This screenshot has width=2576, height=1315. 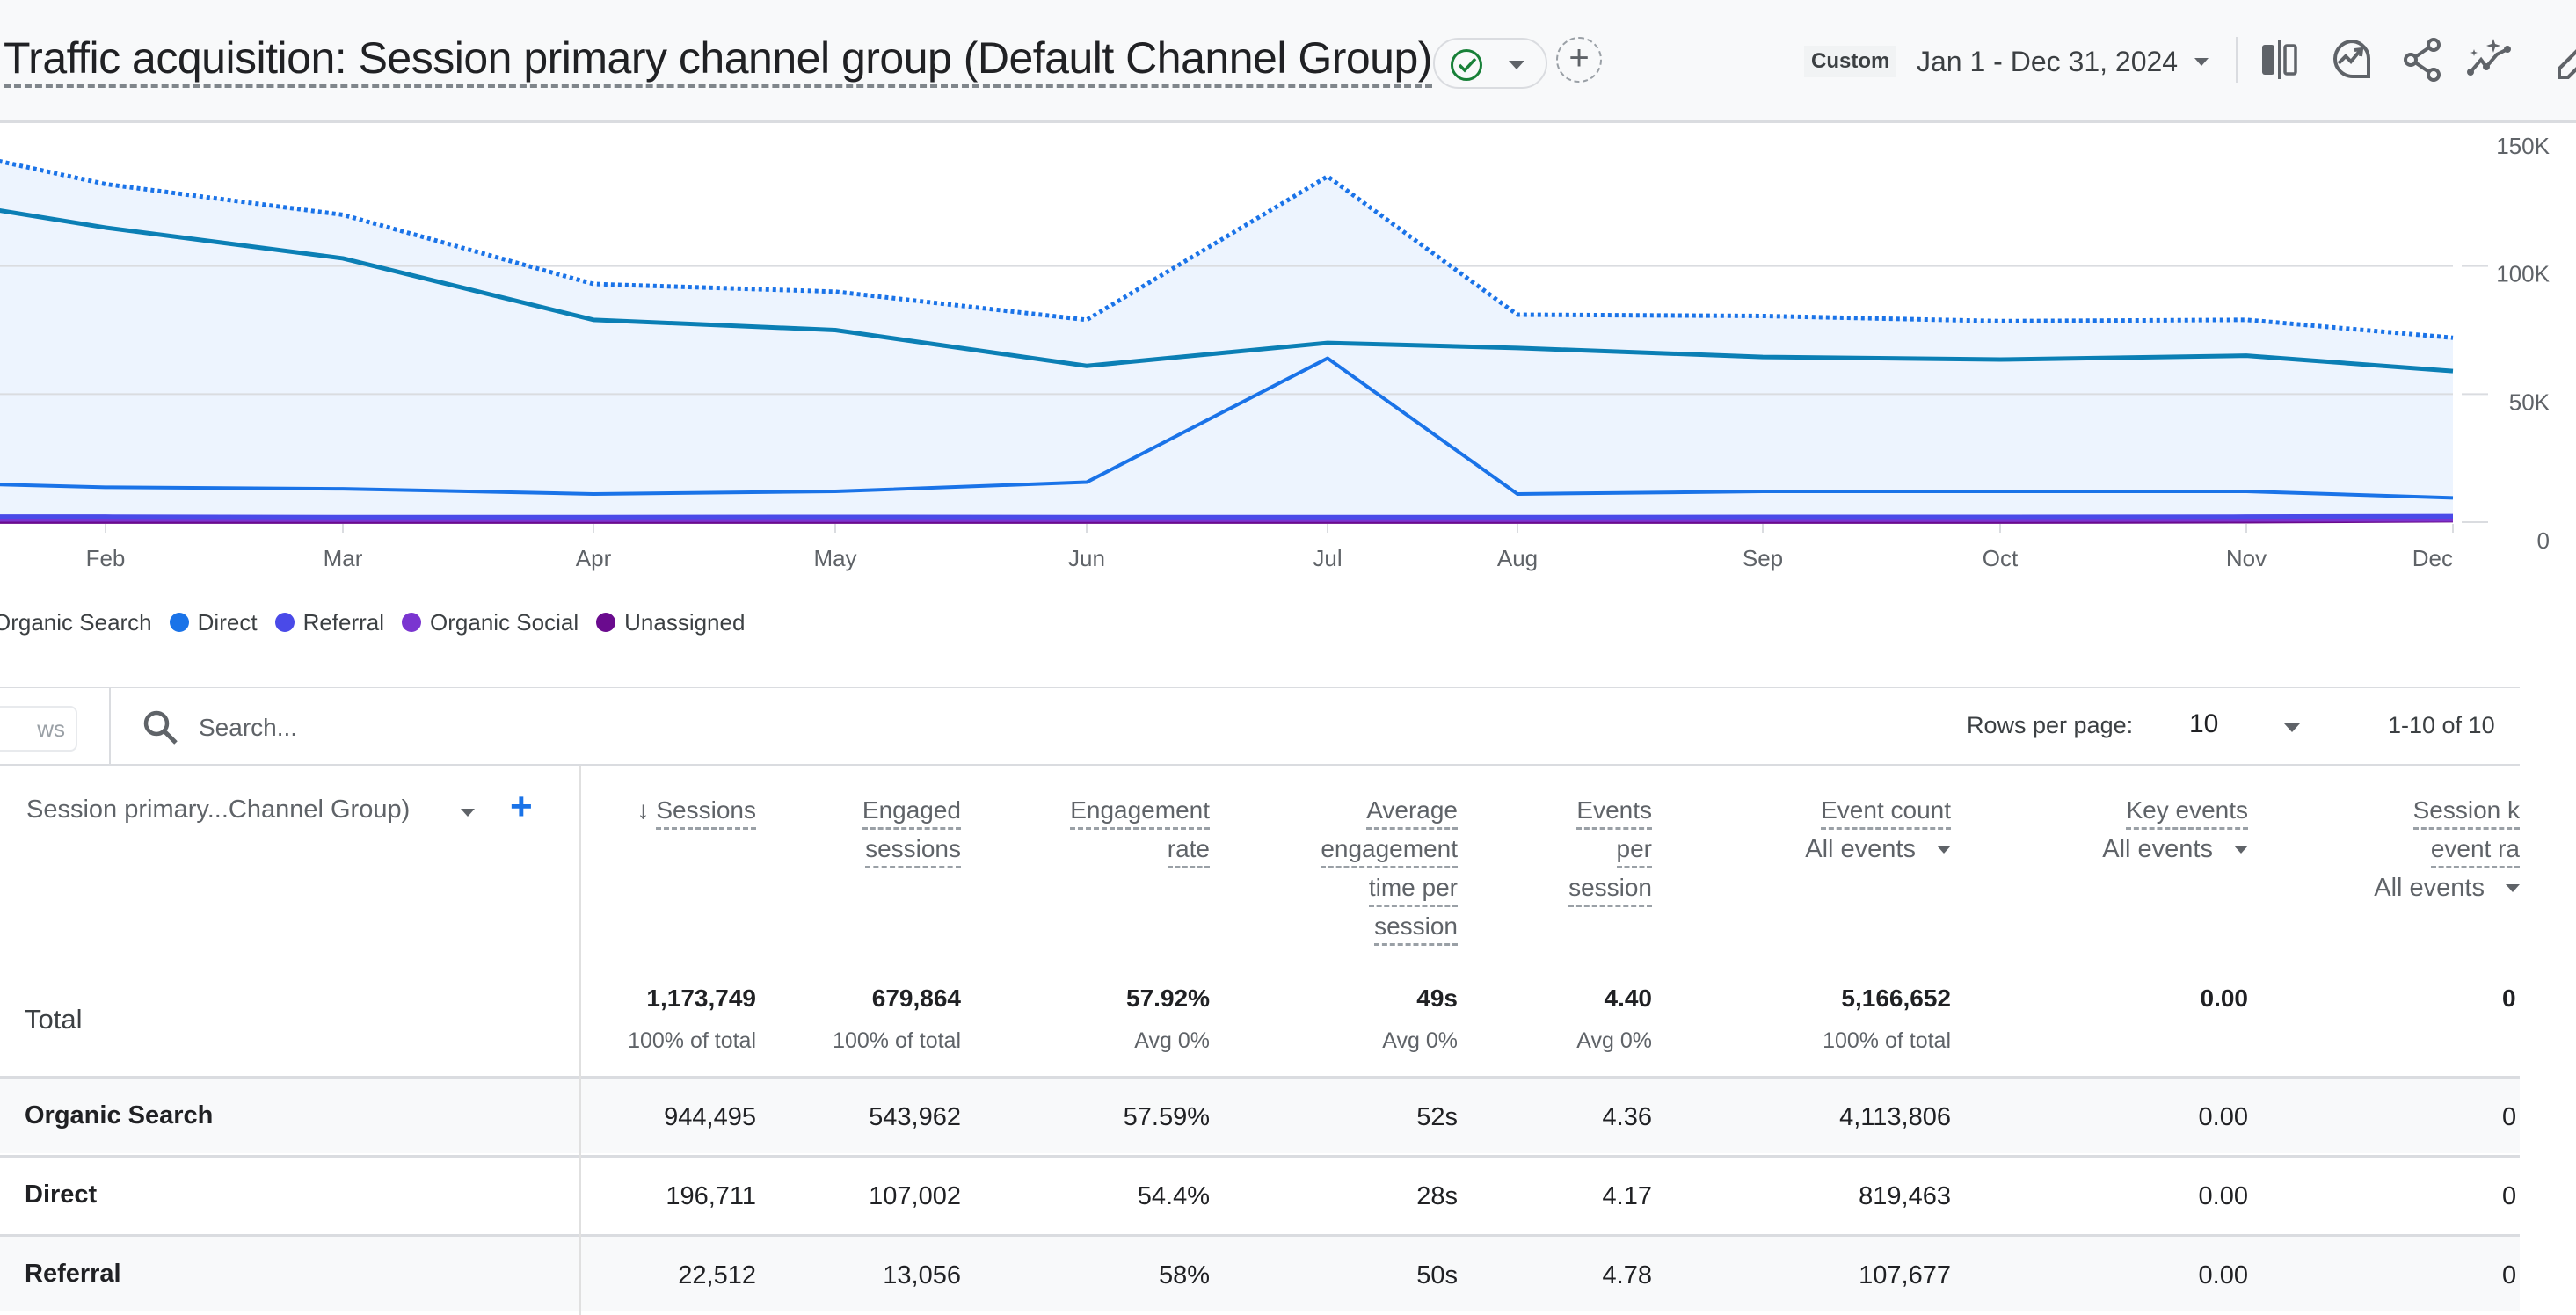 I want to click on total-row-label: Total, so click(x=54, y=1019).